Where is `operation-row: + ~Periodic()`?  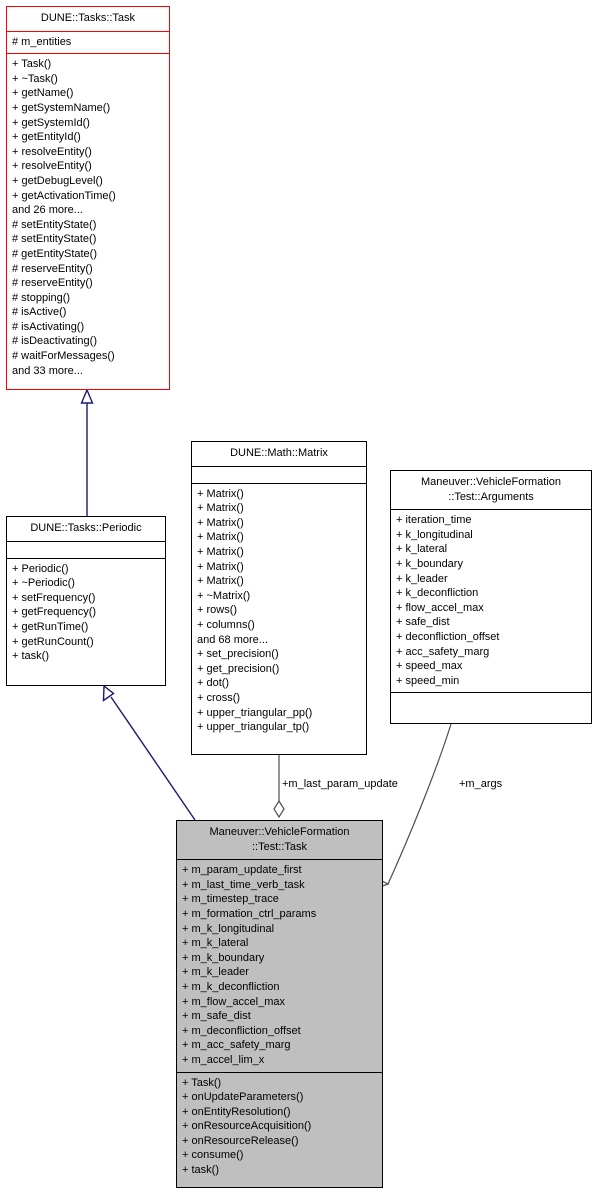
operation-row: + ~Periodic() is located at coordinates (43, 583).